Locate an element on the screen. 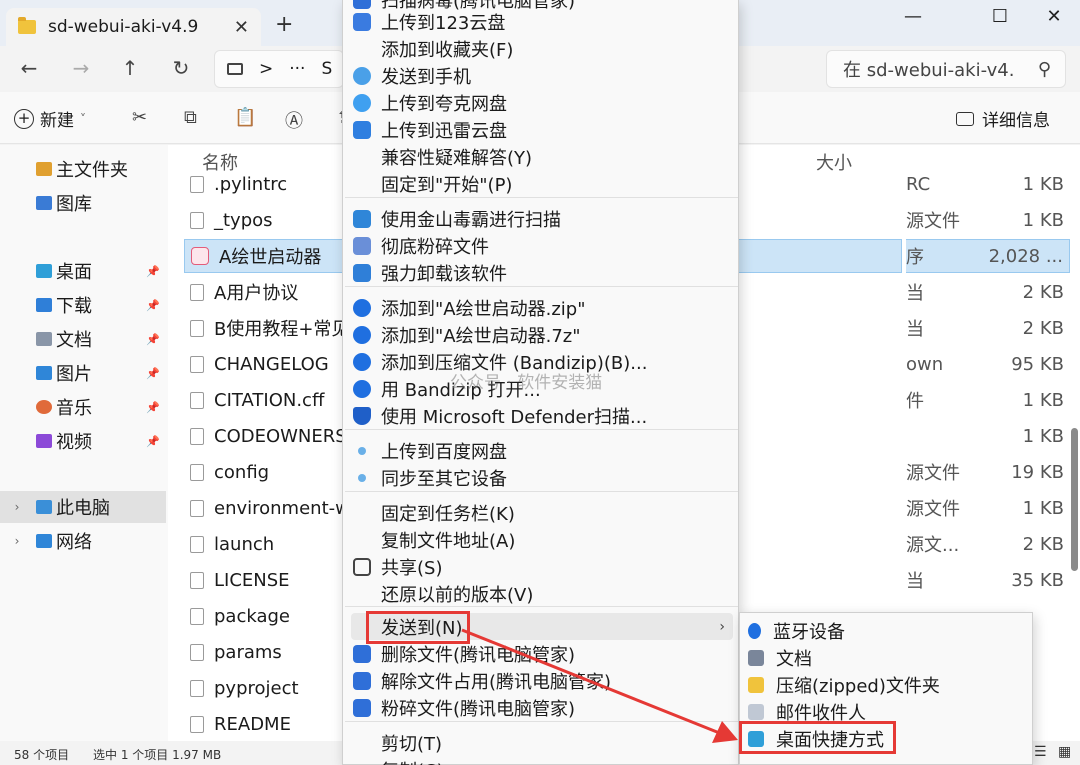 The height and width of the screenshot is (765, 1080). menu-item-24: 解除文件占用(腾讯电脑管家) is located at coordinates (542, 680).